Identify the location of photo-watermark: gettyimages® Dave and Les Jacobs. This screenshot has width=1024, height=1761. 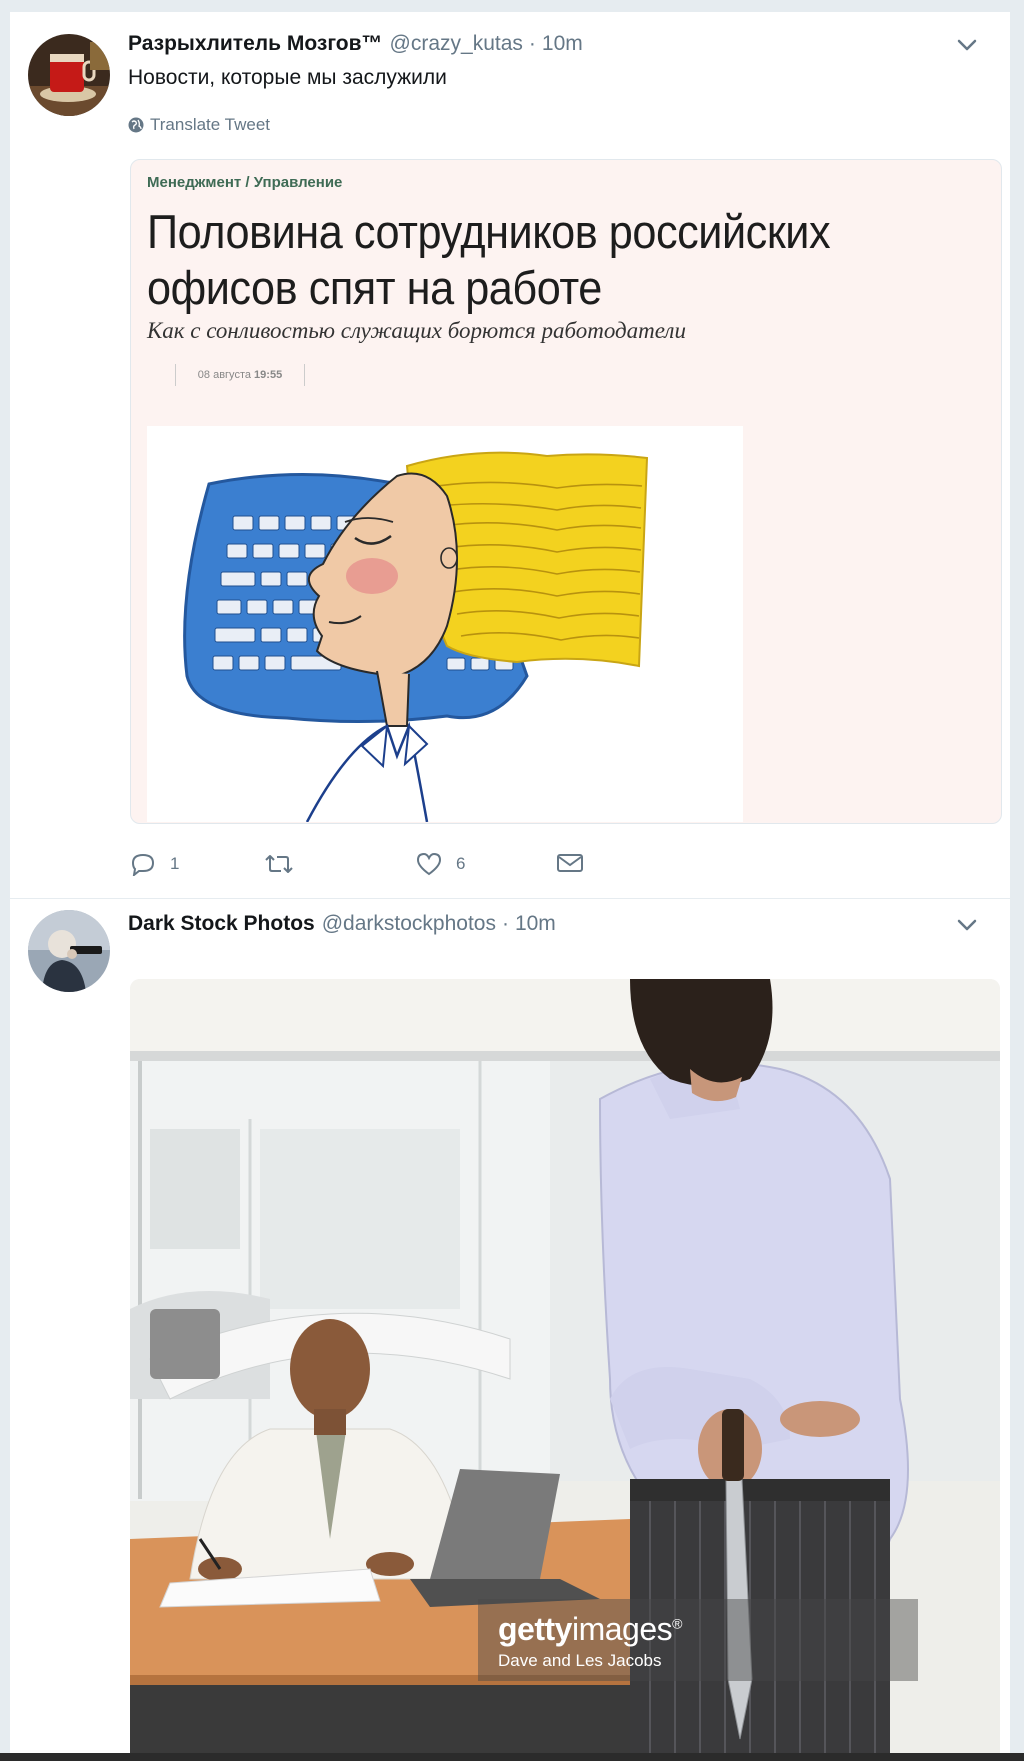
(698, 1640).